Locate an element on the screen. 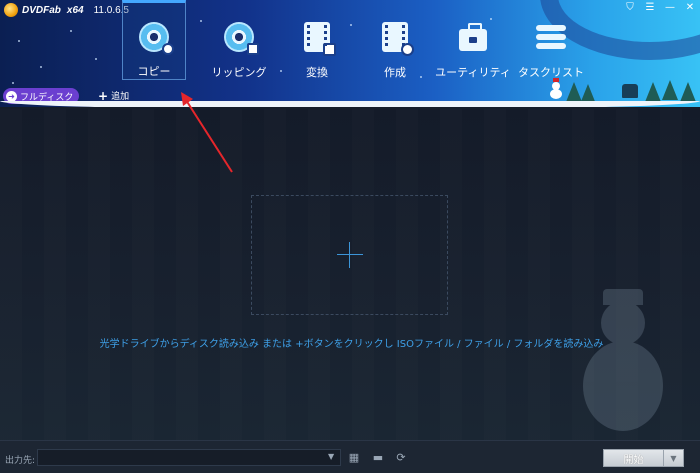 Image resolution: width=700 pixels, height=473 pixels. output-path-field is located at coordinates (189, 457).